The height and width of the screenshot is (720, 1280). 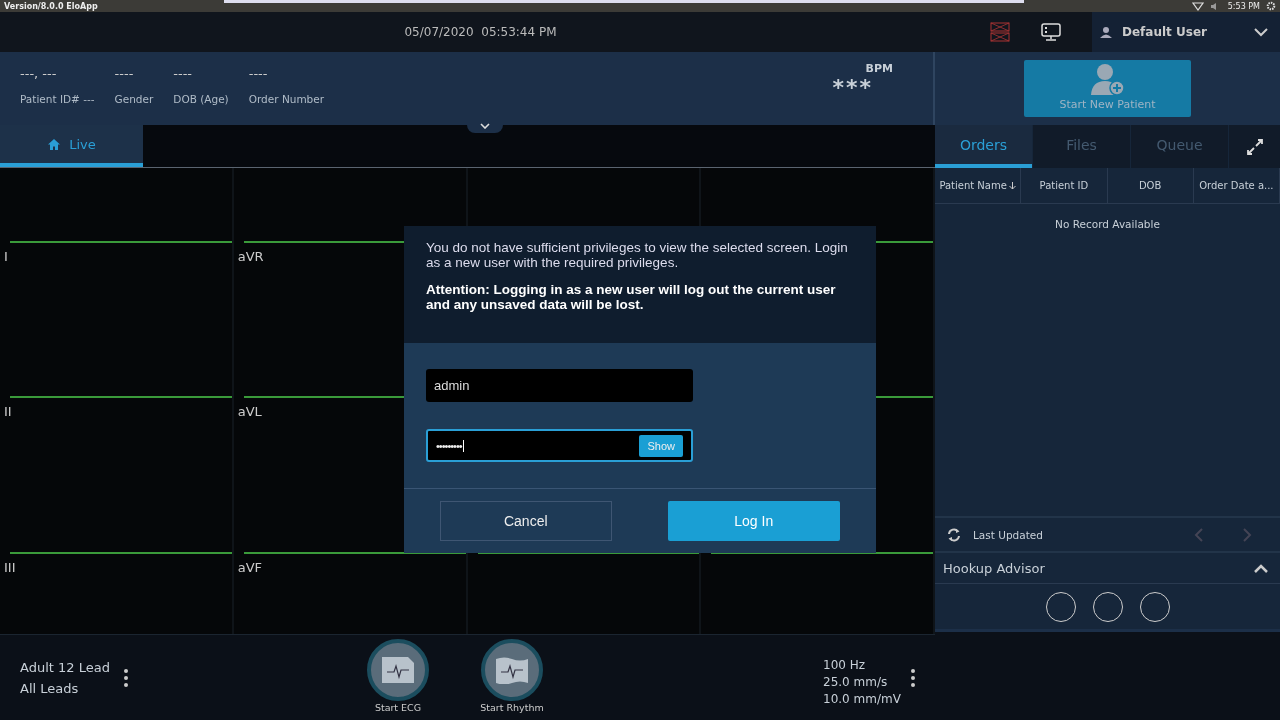 What do you see at coordinates (1107, 80) in the screenshot?
I see `add-user-icon` at bounding box center [1107, 80].